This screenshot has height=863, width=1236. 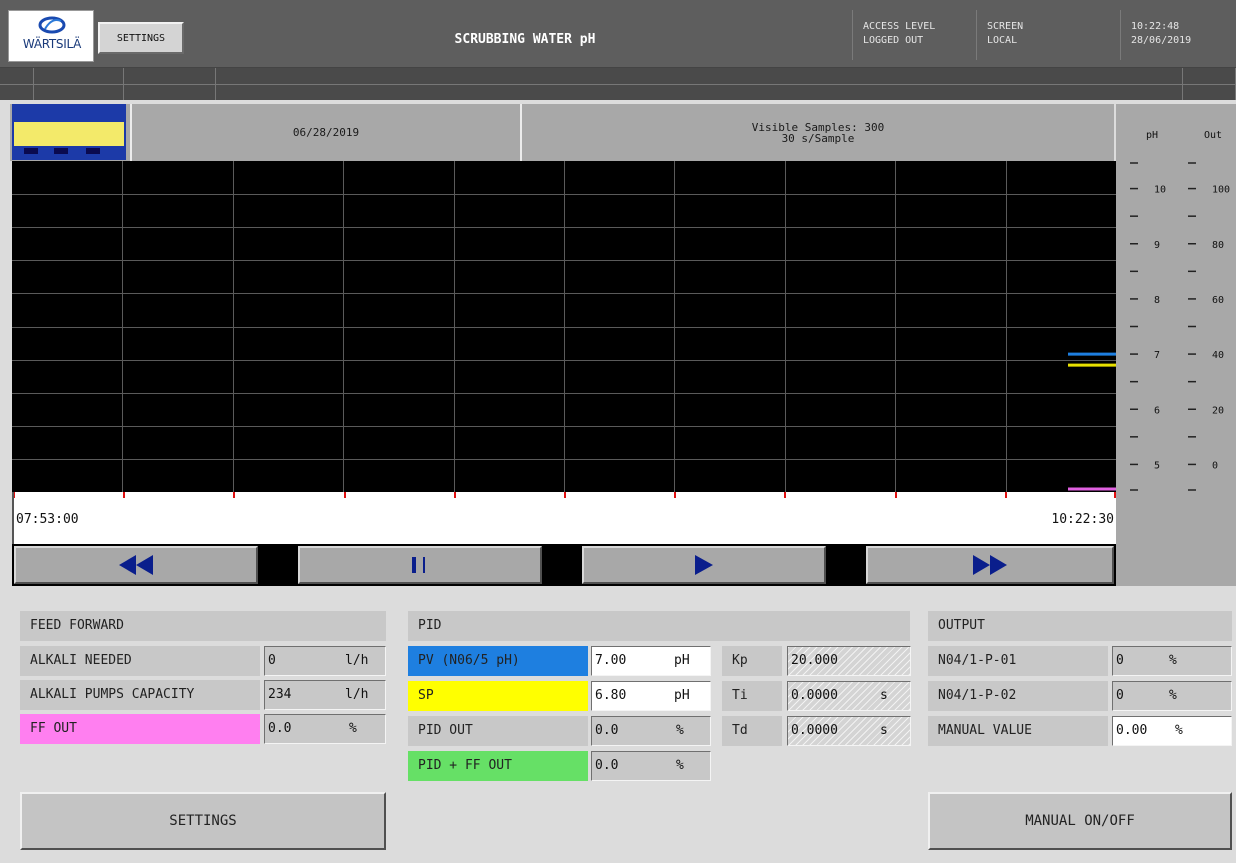 I want to click on ph-scale-label: 7, so click(x=1157, y=355).